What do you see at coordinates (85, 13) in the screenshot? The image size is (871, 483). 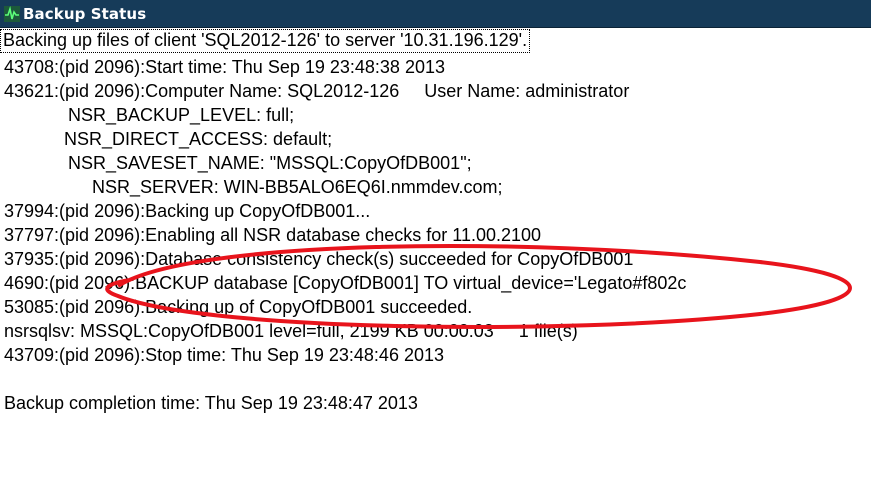 I see `window-title: Backup Status` at bounding box center [85, 13].